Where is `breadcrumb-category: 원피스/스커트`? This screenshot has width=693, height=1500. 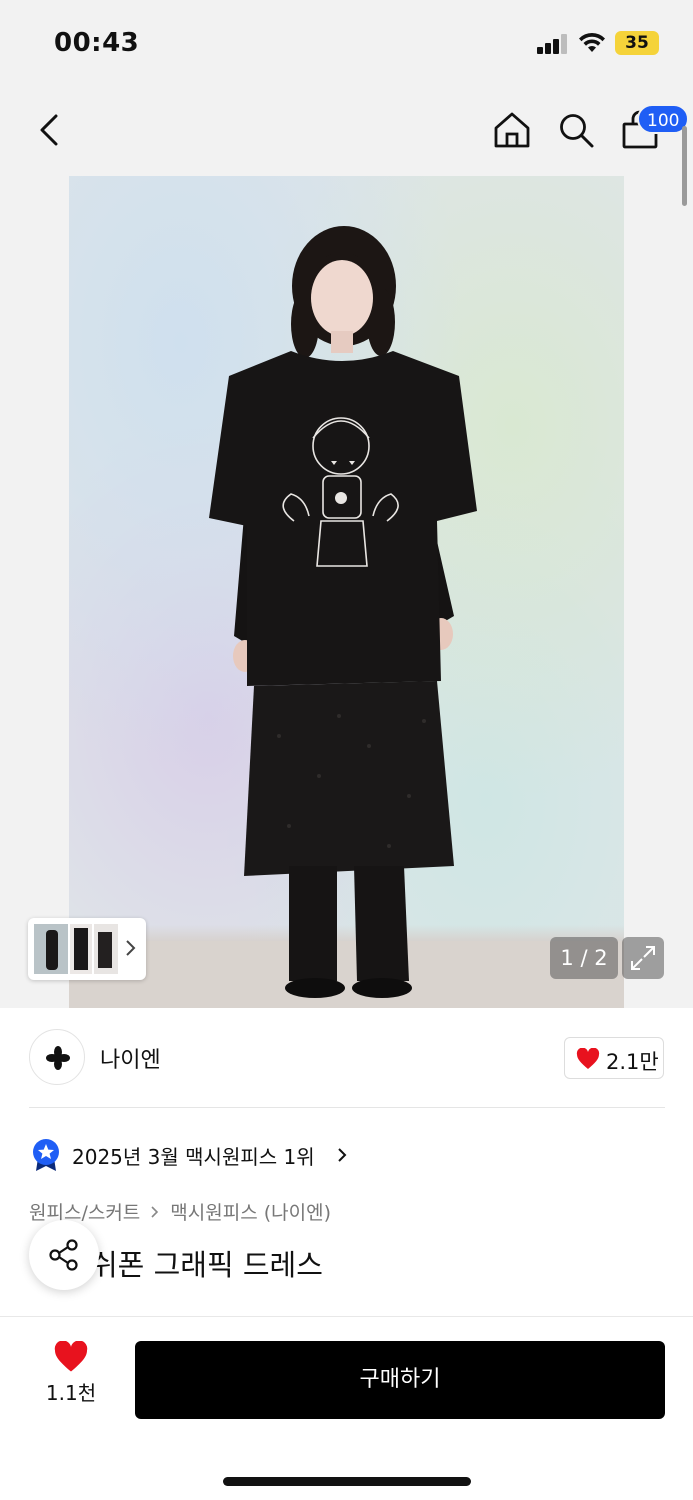 breadcrumb-category: 원피스/스커트 is located at coordinates (84, 1213).